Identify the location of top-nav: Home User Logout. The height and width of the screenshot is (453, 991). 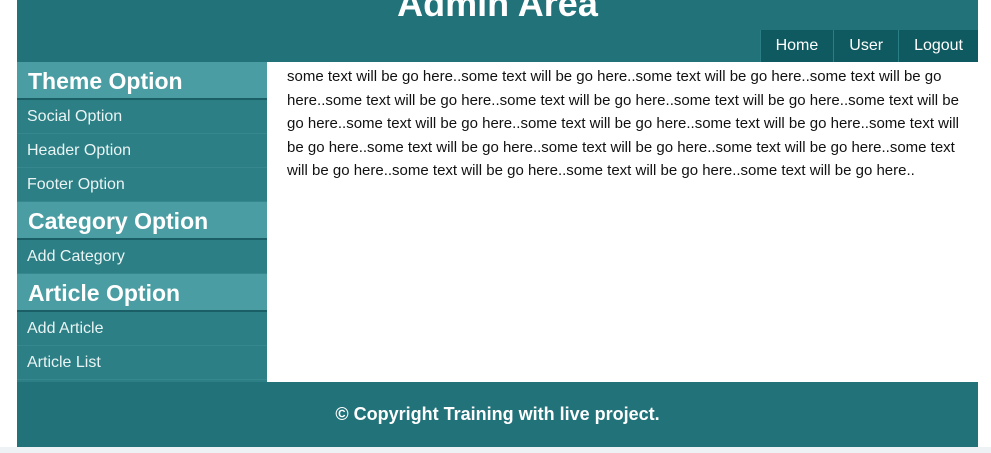
(868, 46).